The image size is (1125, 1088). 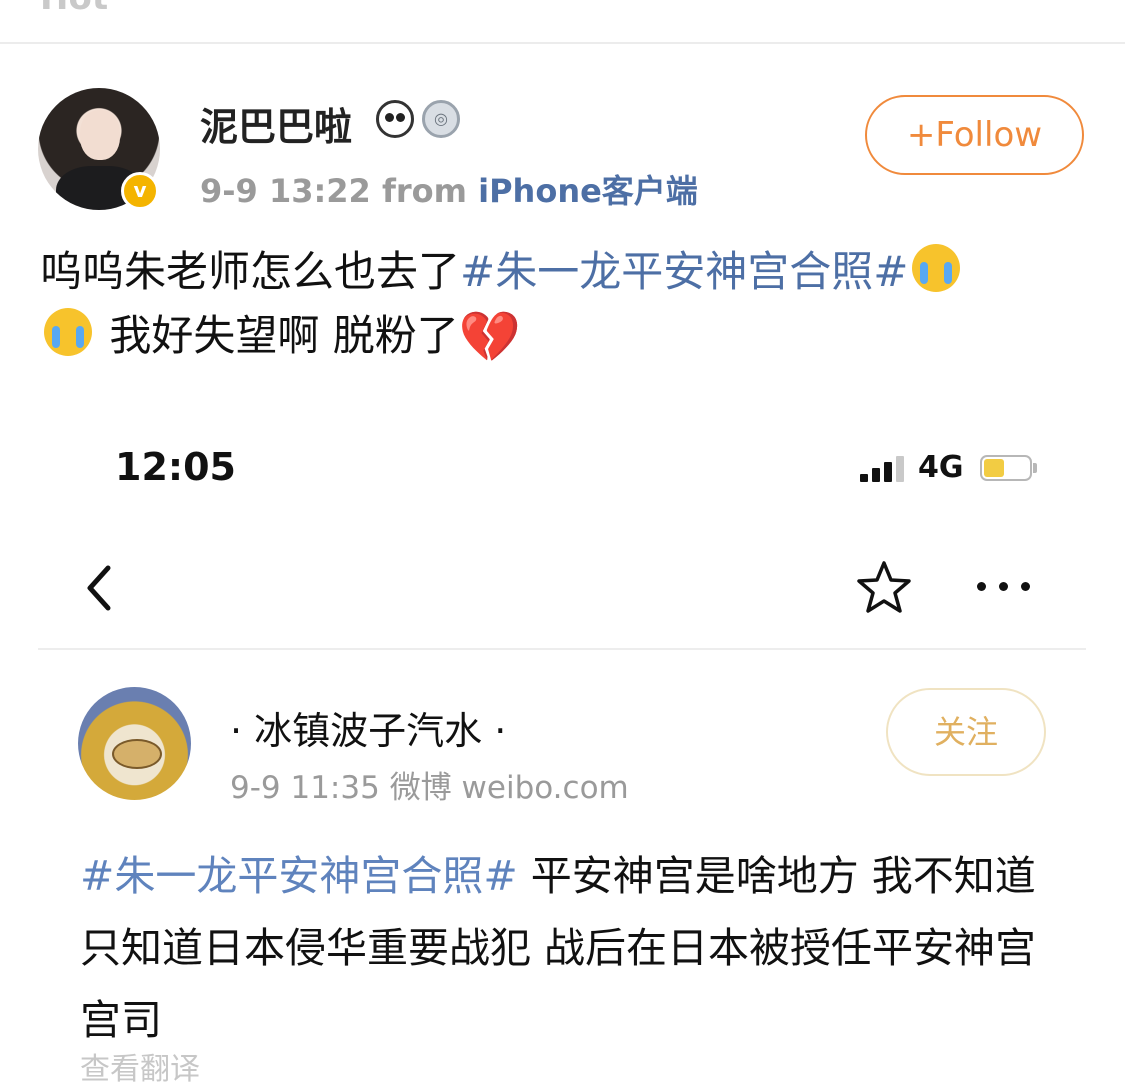 I want to click on battery-tip, so click(x=1035, y=468).